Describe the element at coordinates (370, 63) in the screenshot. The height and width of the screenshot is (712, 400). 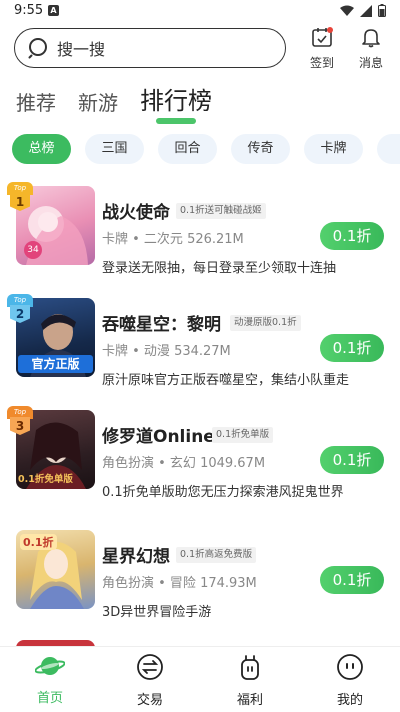
I see `message-label: 消息` at that location.